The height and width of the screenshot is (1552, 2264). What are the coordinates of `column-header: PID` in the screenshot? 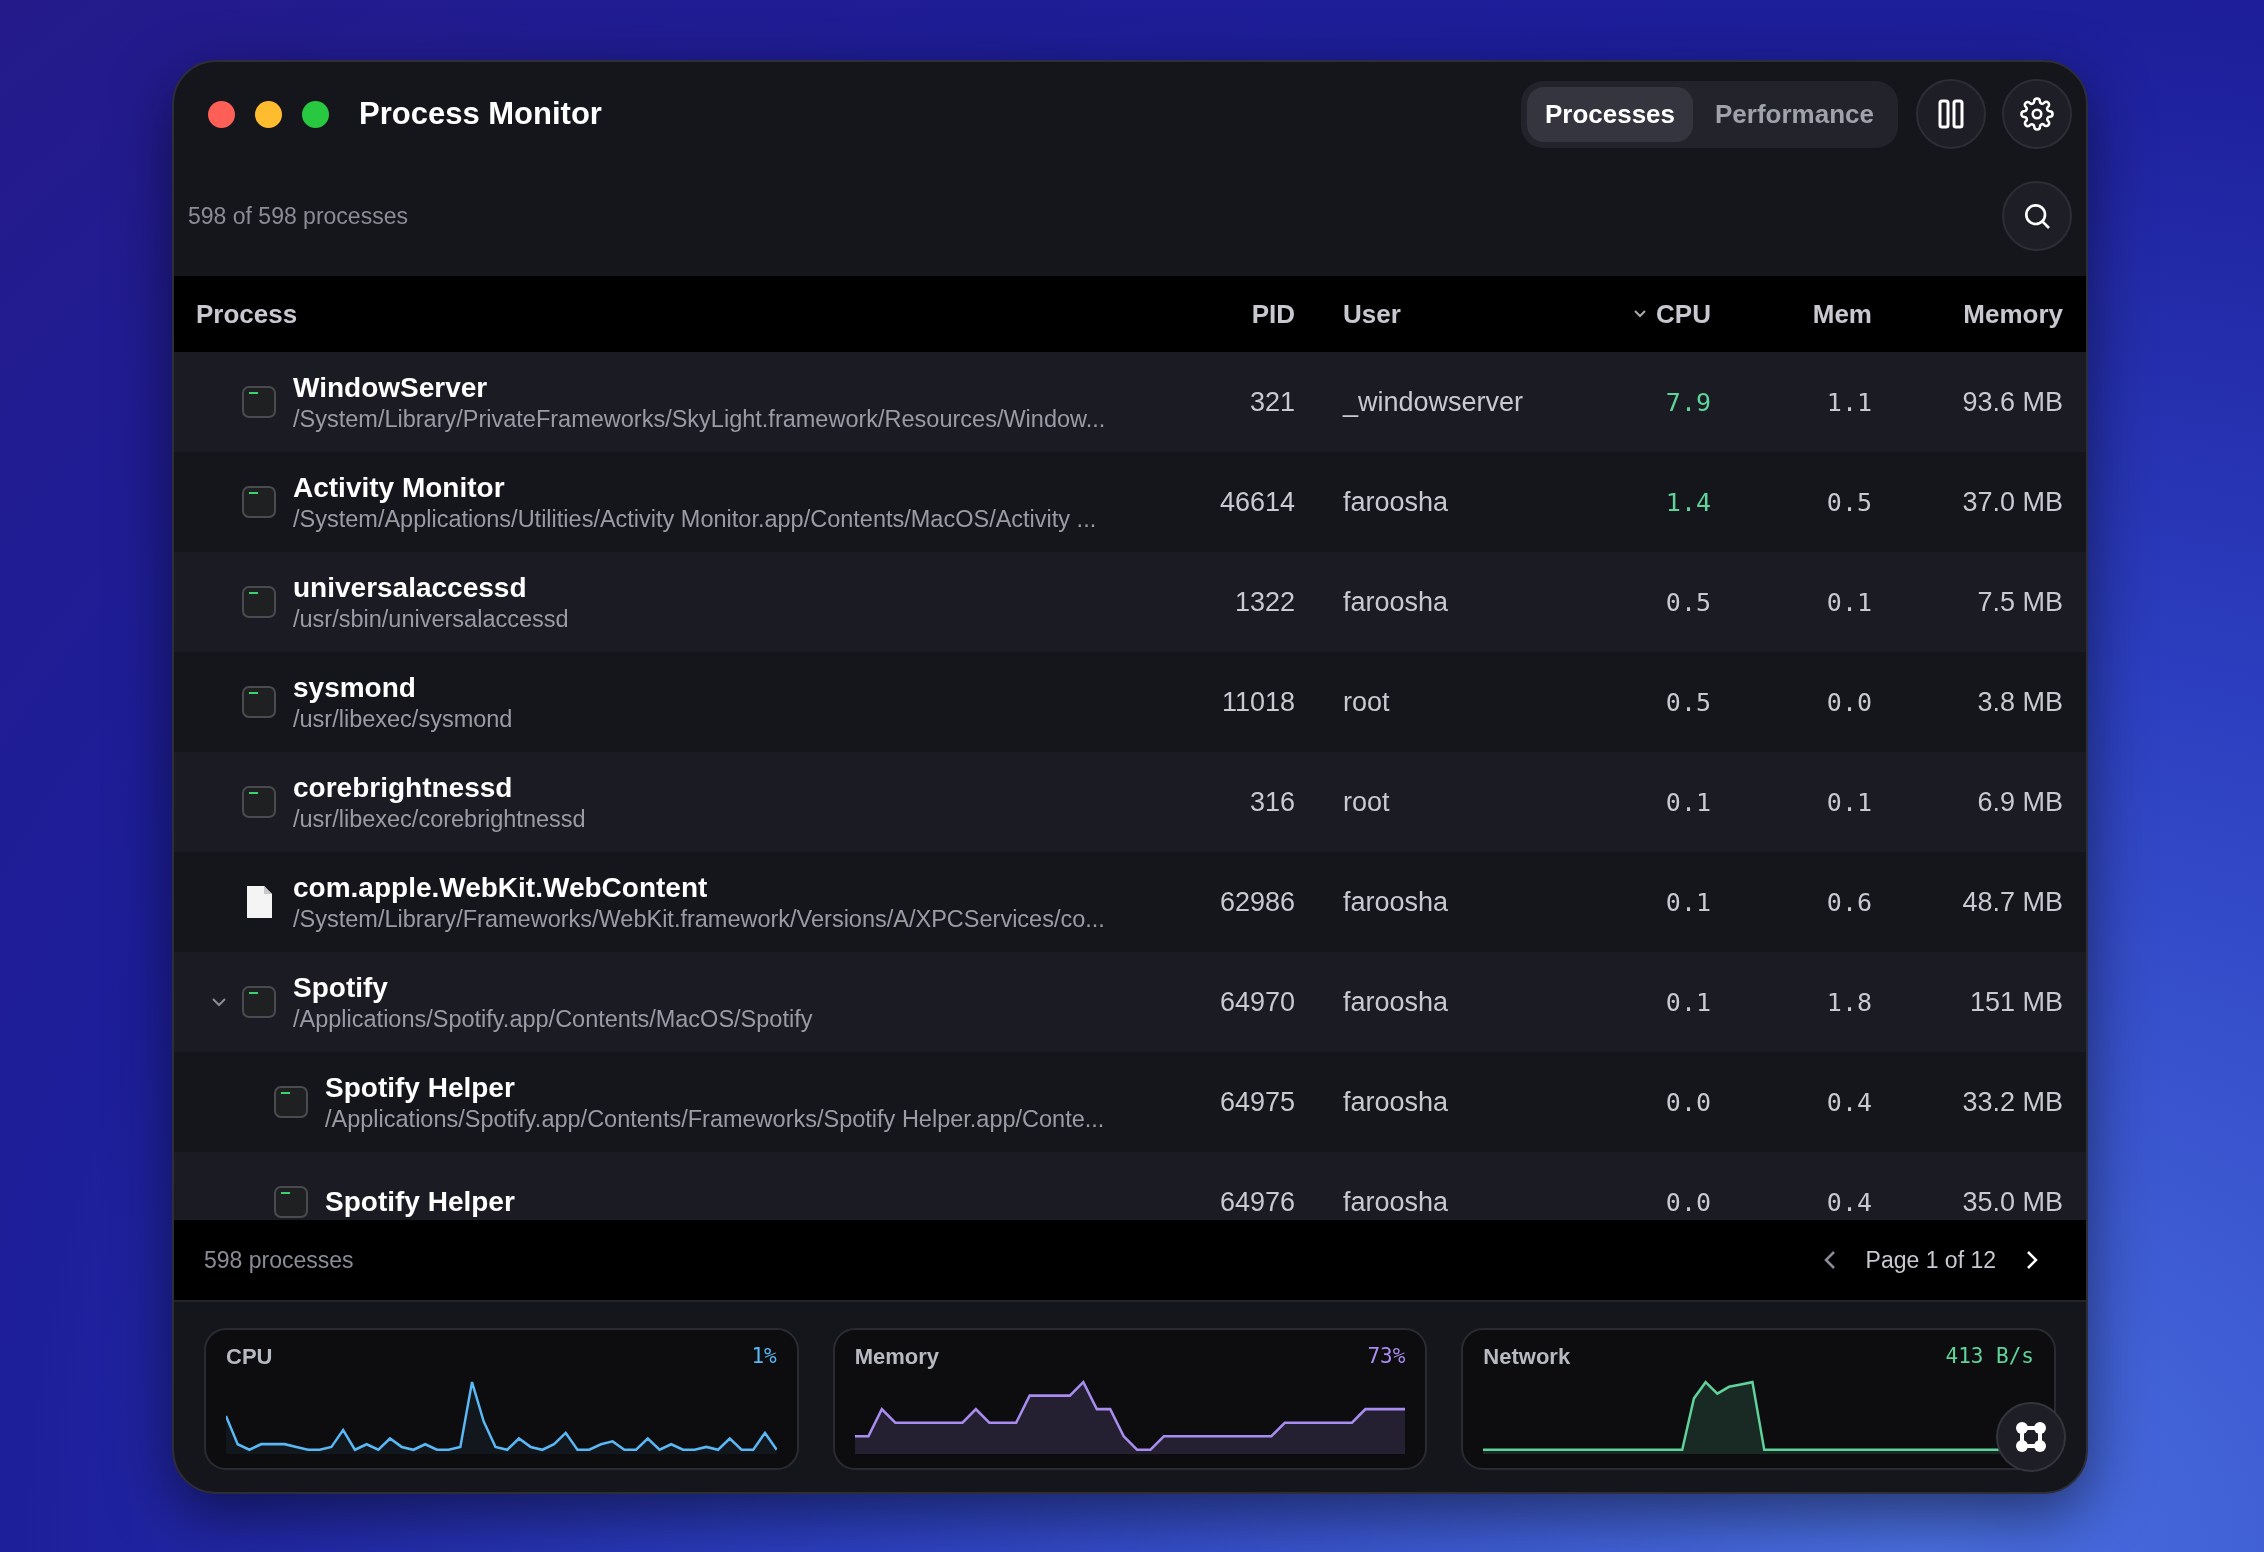 It's located at (1273, 314).